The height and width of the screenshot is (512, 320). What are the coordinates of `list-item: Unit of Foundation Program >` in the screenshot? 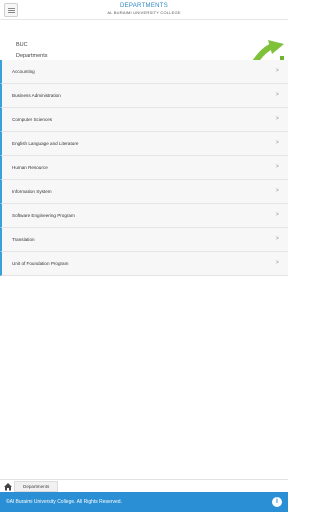 It's located at (144, 264).